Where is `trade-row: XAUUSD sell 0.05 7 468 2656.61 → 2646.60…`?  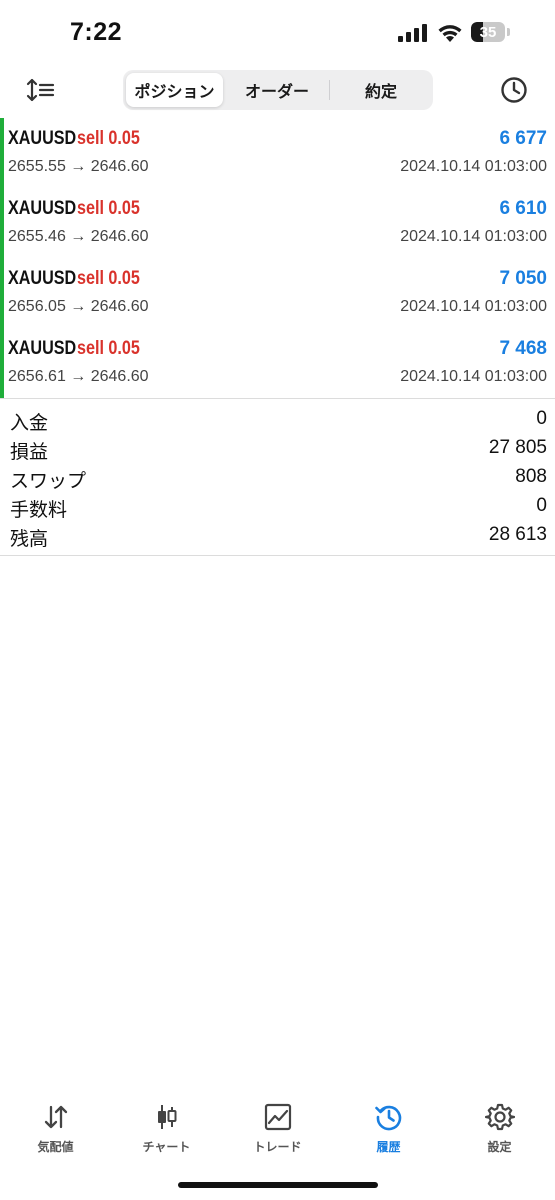
trade-row: XAUUSD sell 0.05 7 468 2656.61 → 2646.60… is located at coordinates (277, 363).